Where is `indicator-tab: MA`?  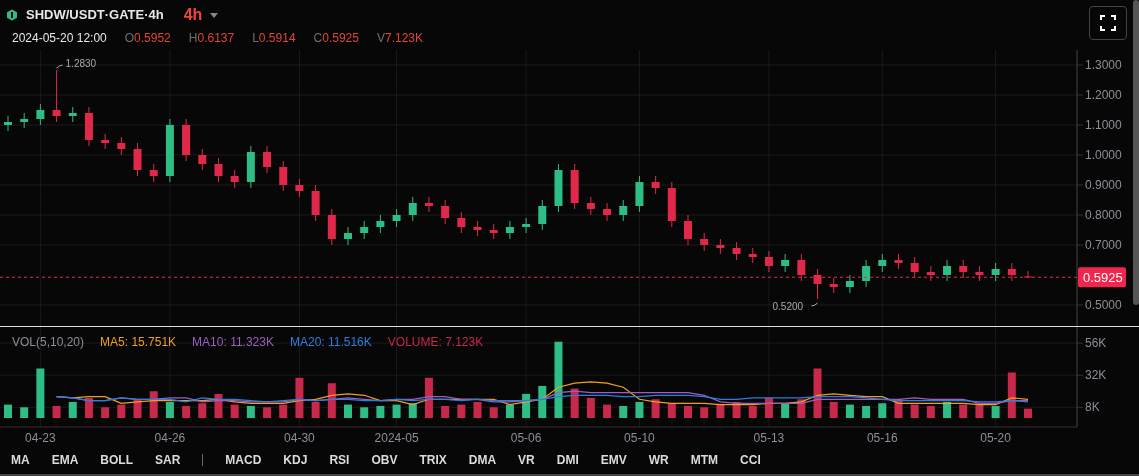
indicator-tab: MA is located at coordinates (20, 460).